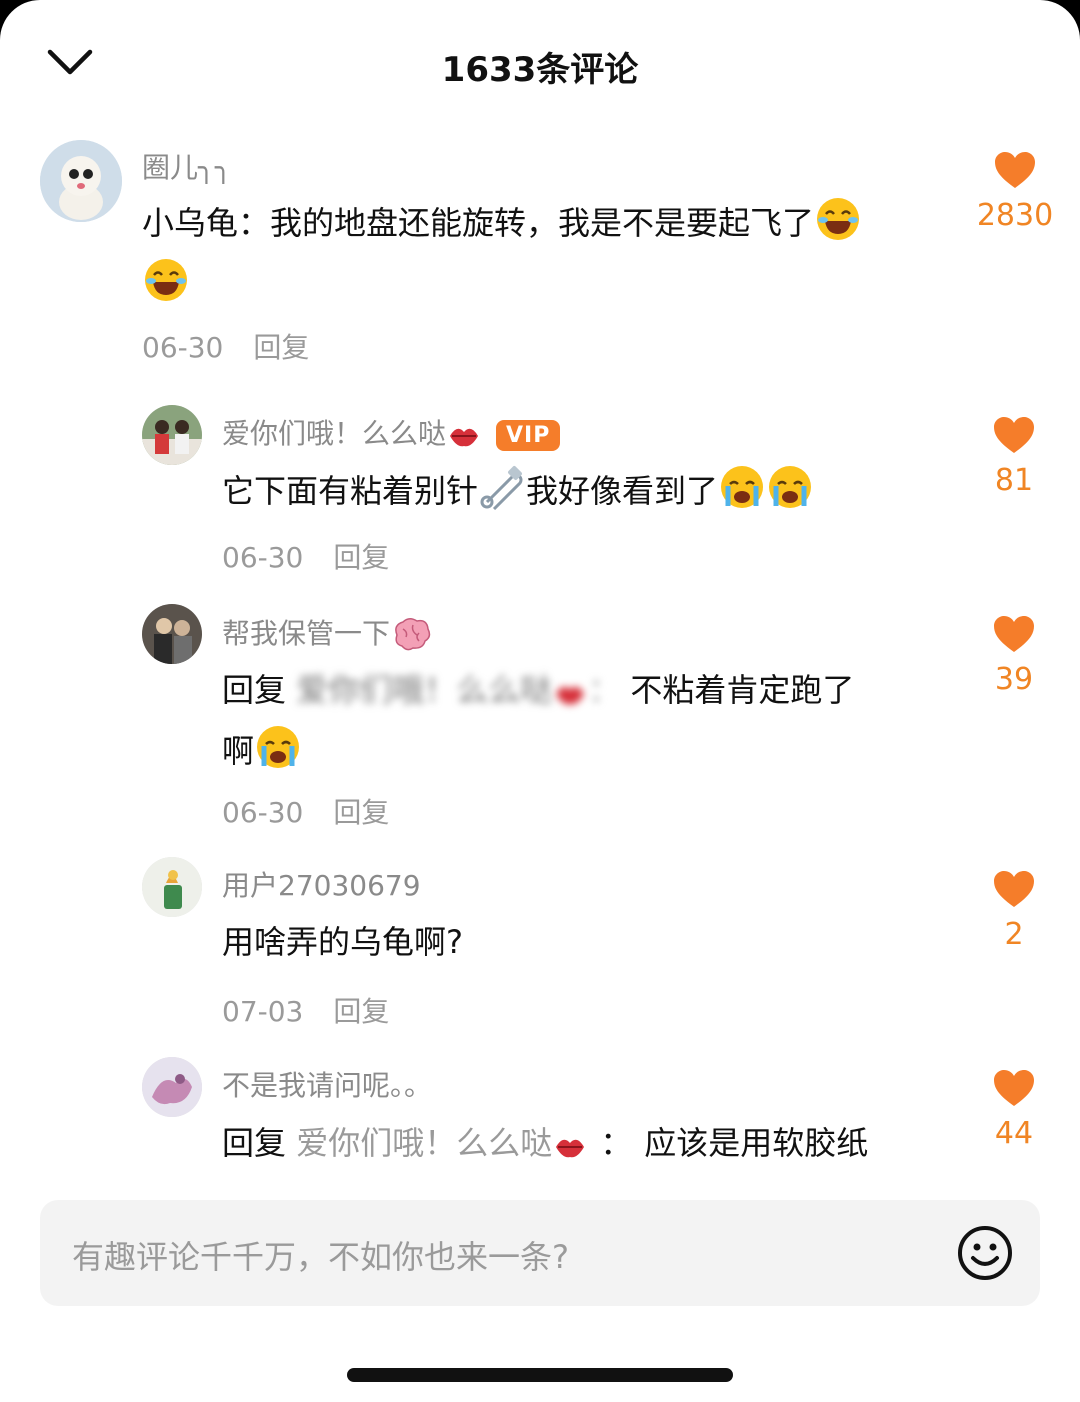  I want to click on page-title: 1633条评论, so click(540, 70).